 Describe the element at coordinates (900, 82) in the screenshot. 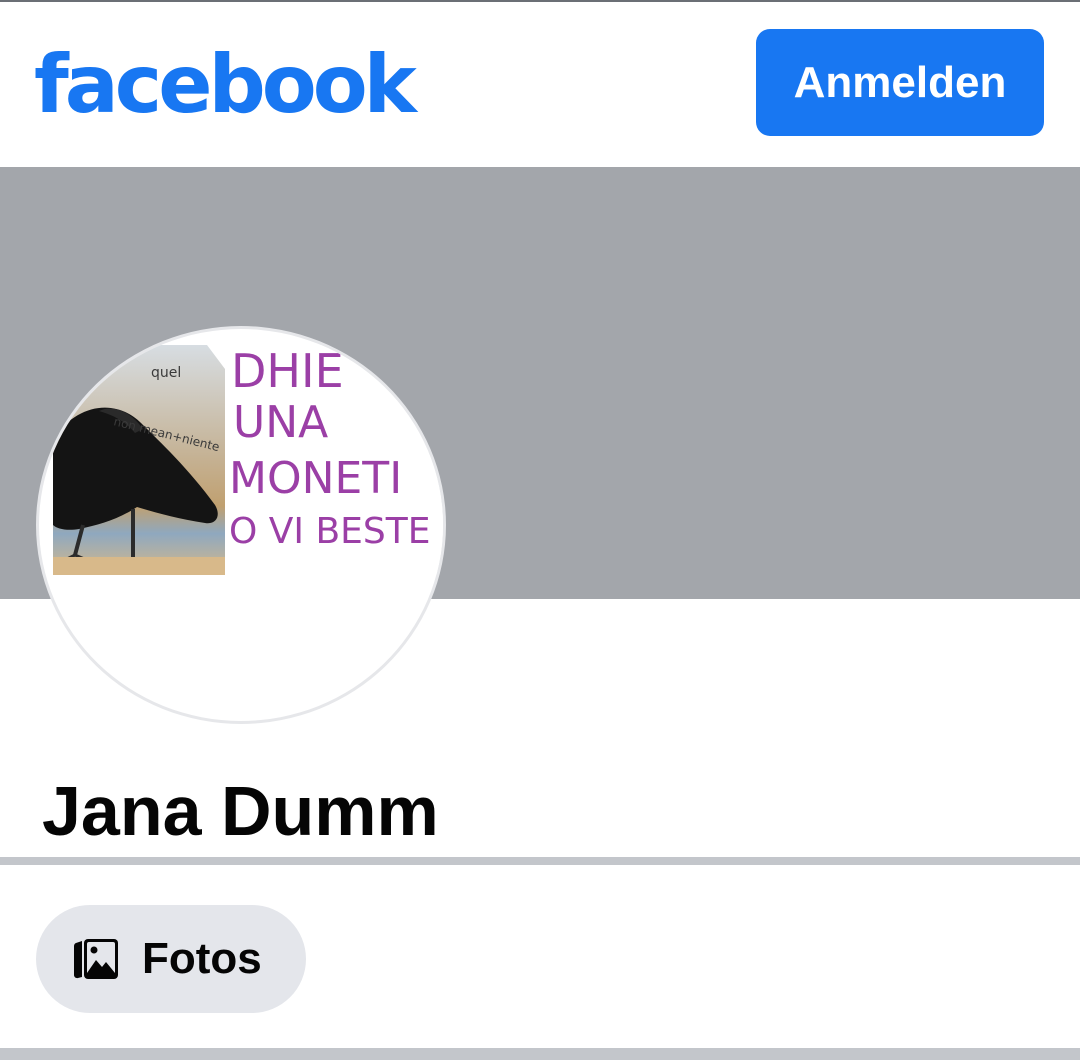

I see `login-button: Anmelden` at that location.